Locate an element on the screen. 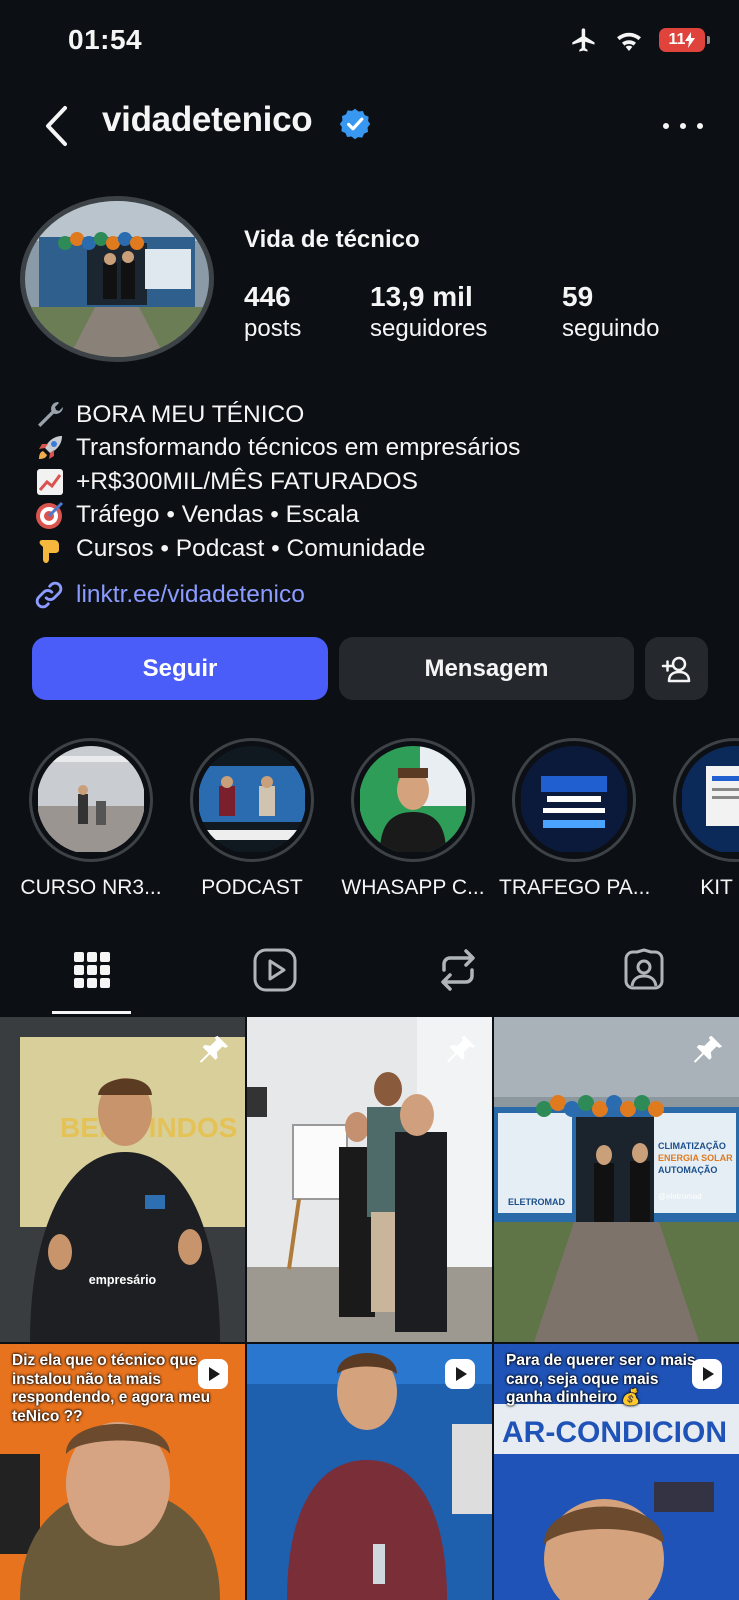 This screenshot has width=739, height=1600. post-subtitle: empresário is located at coordinates (122, 1280).